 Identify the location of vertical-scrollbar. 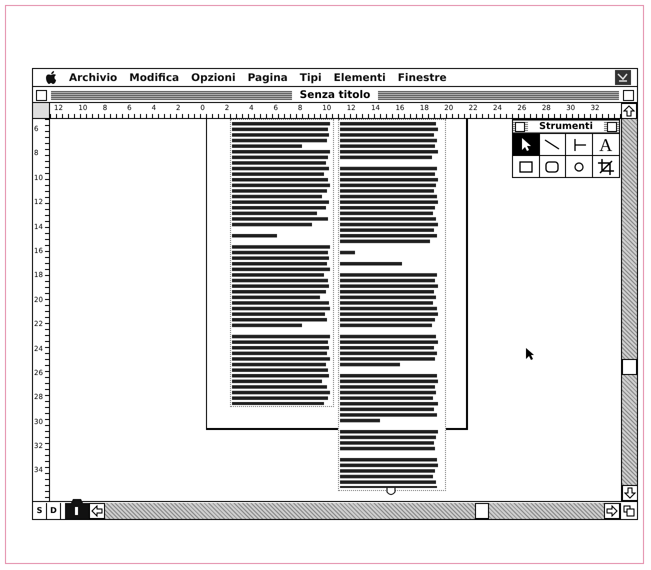
(629, 310).